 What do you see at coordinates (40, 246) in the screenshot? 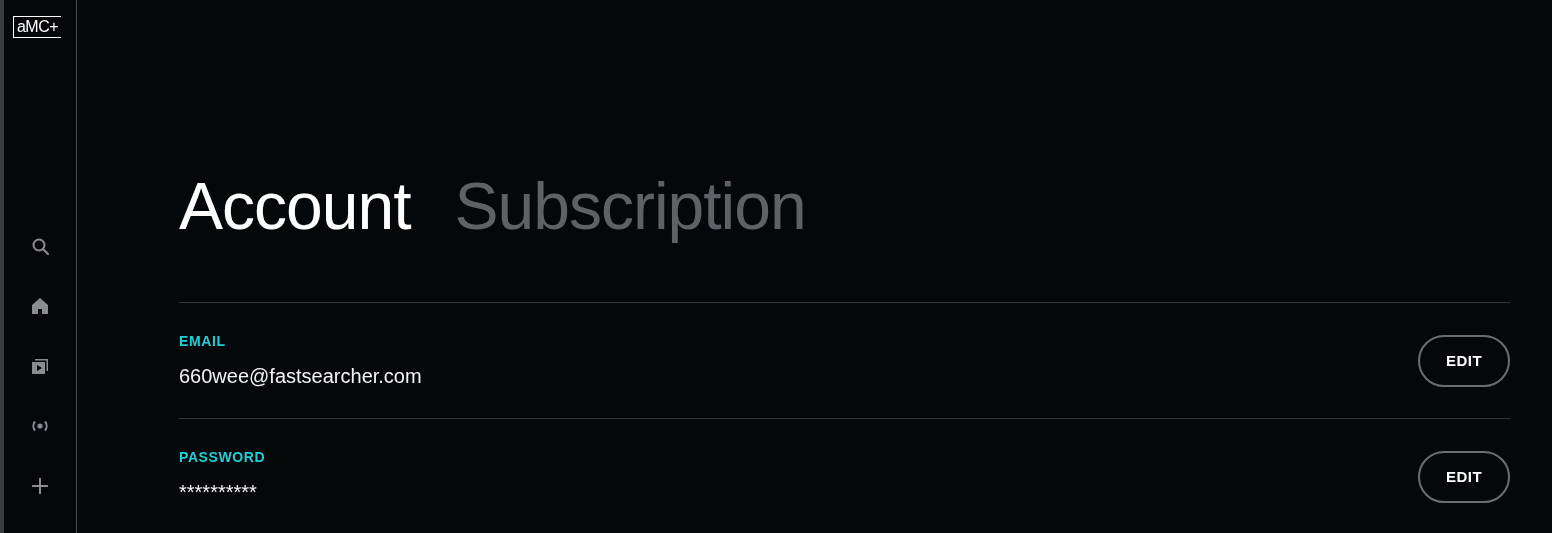
I see `search-icon` at bounding box center [40, 246].